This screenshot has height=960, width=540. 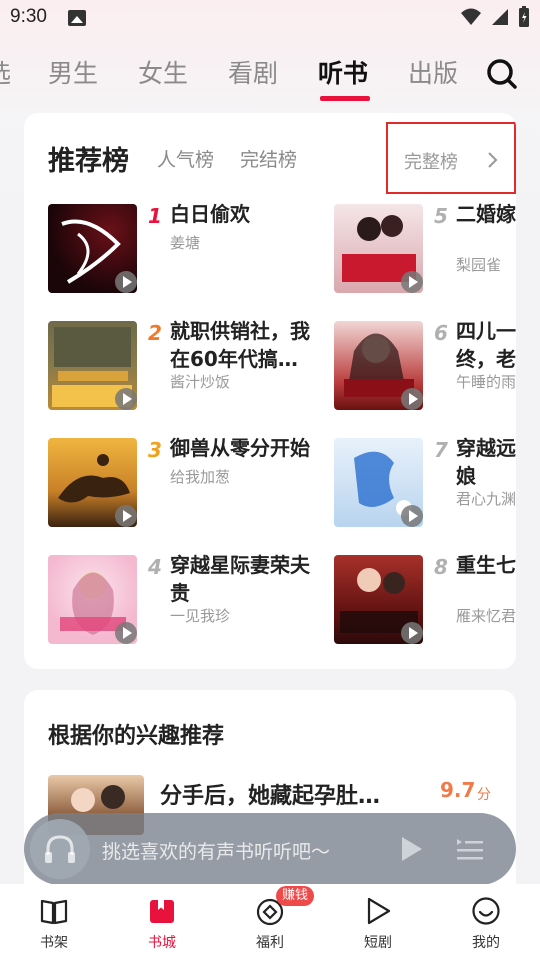 I want to click on tab-female: 女生, so click(x=163, y=72).